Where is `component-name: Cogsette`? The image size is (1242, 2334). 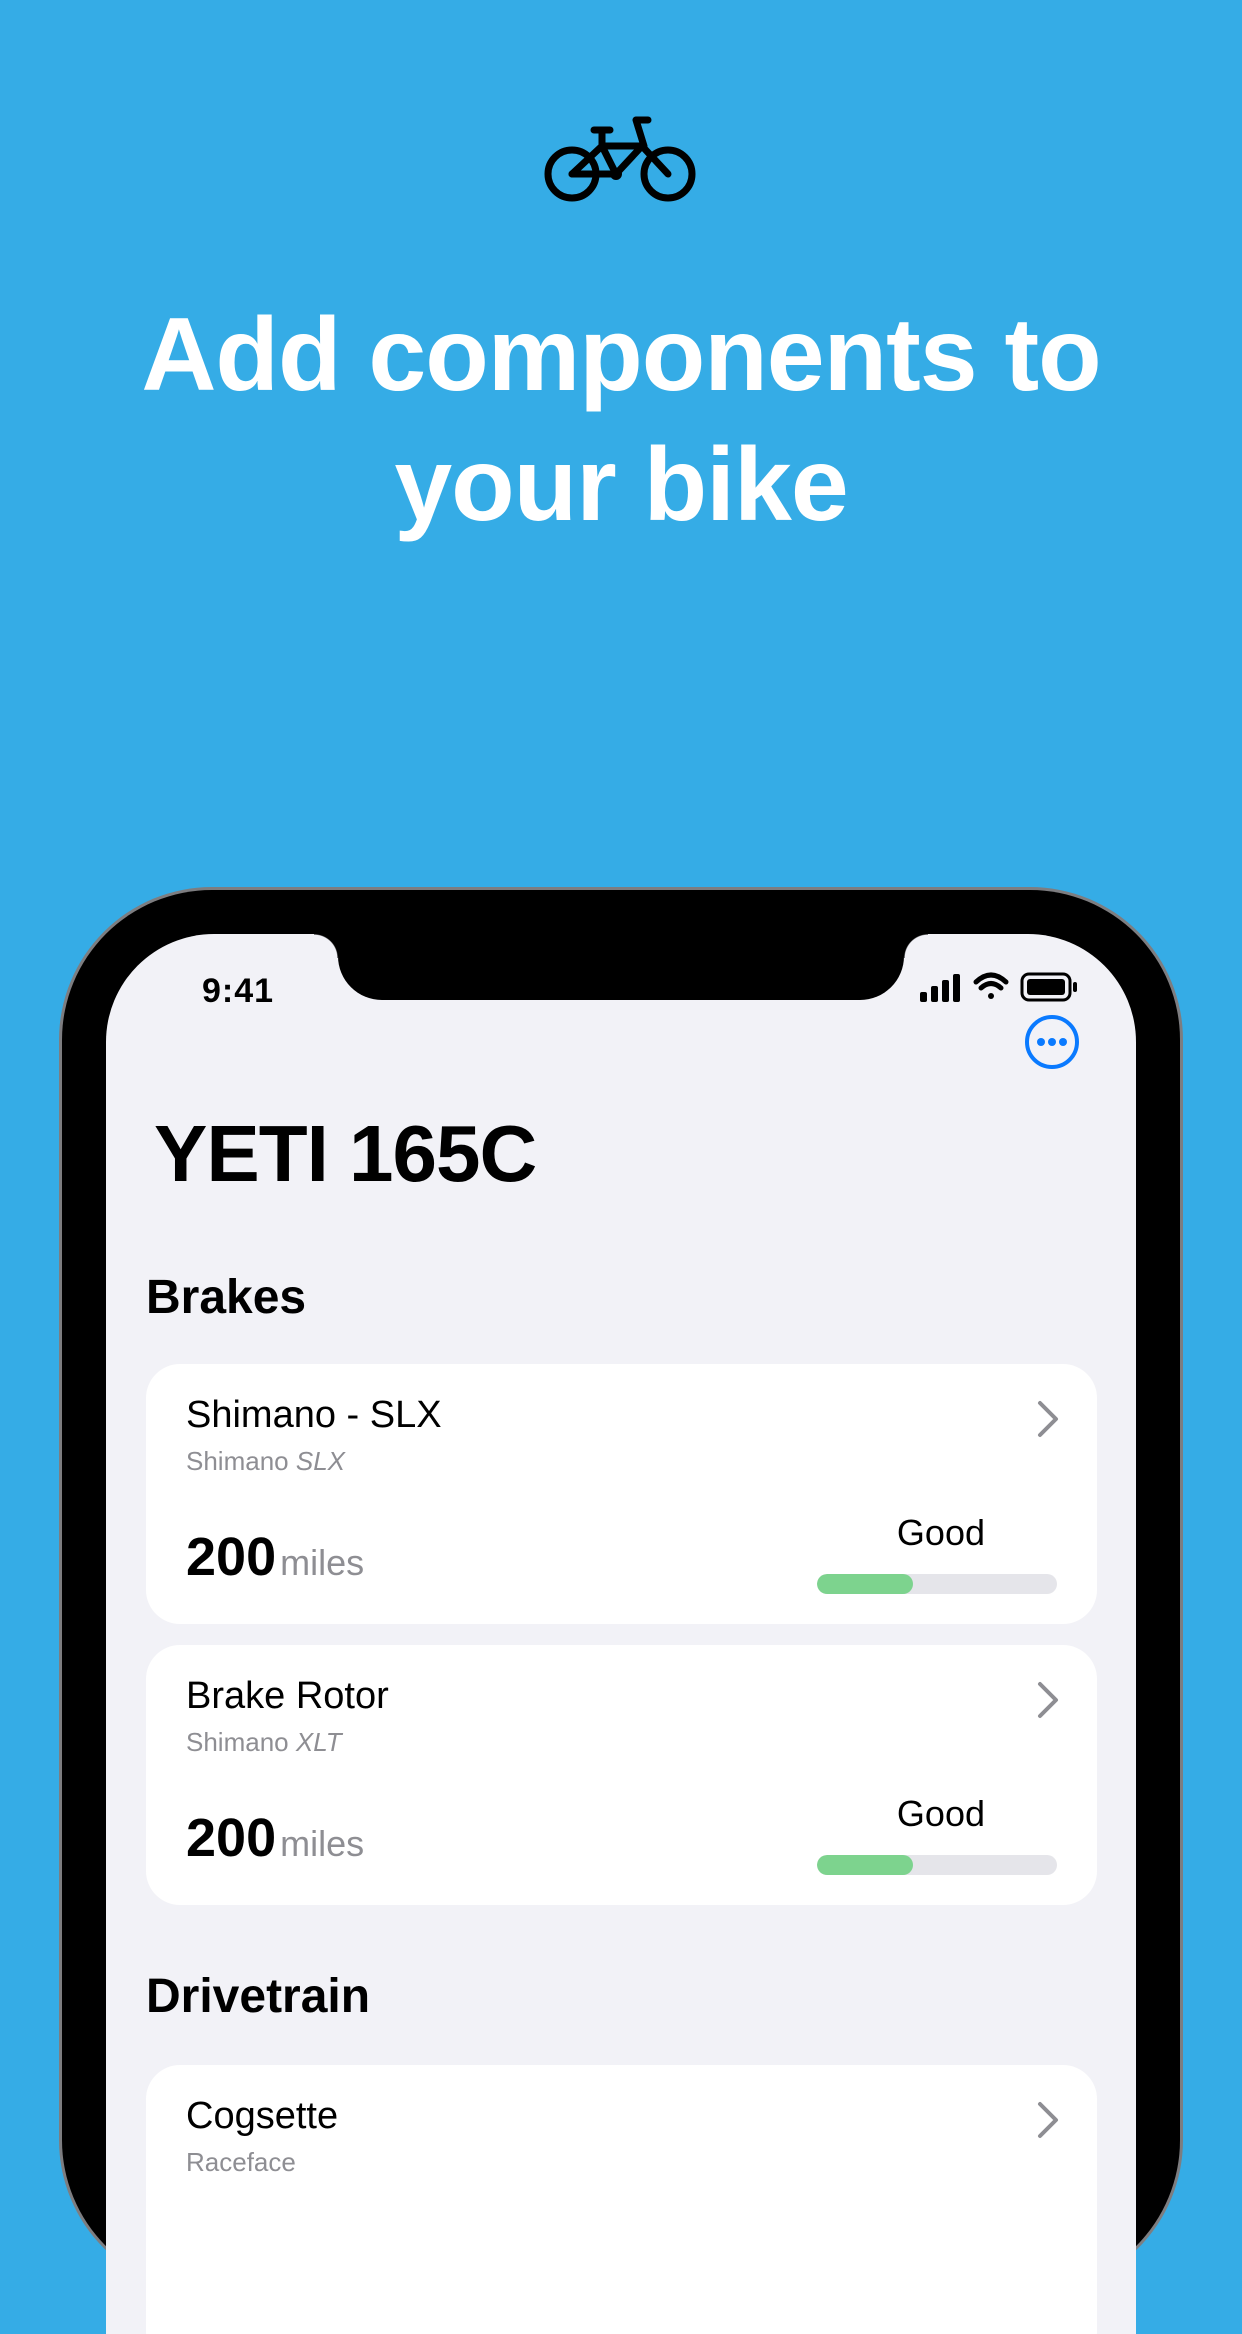
component-name: Cogsette is located at coordinates (262, 2116).